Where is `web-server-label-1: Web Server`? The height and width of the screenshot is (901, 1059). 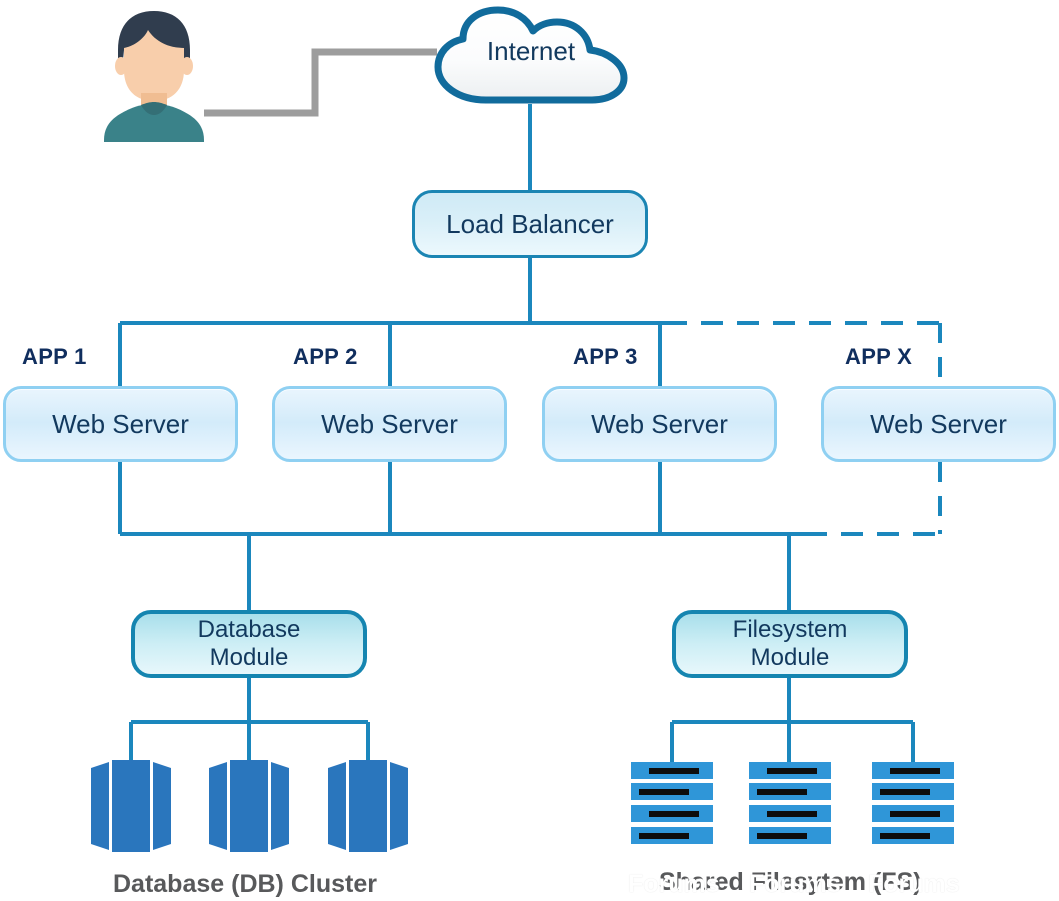
web-server-label-1: Web Server is located at coordinates (120, 423).